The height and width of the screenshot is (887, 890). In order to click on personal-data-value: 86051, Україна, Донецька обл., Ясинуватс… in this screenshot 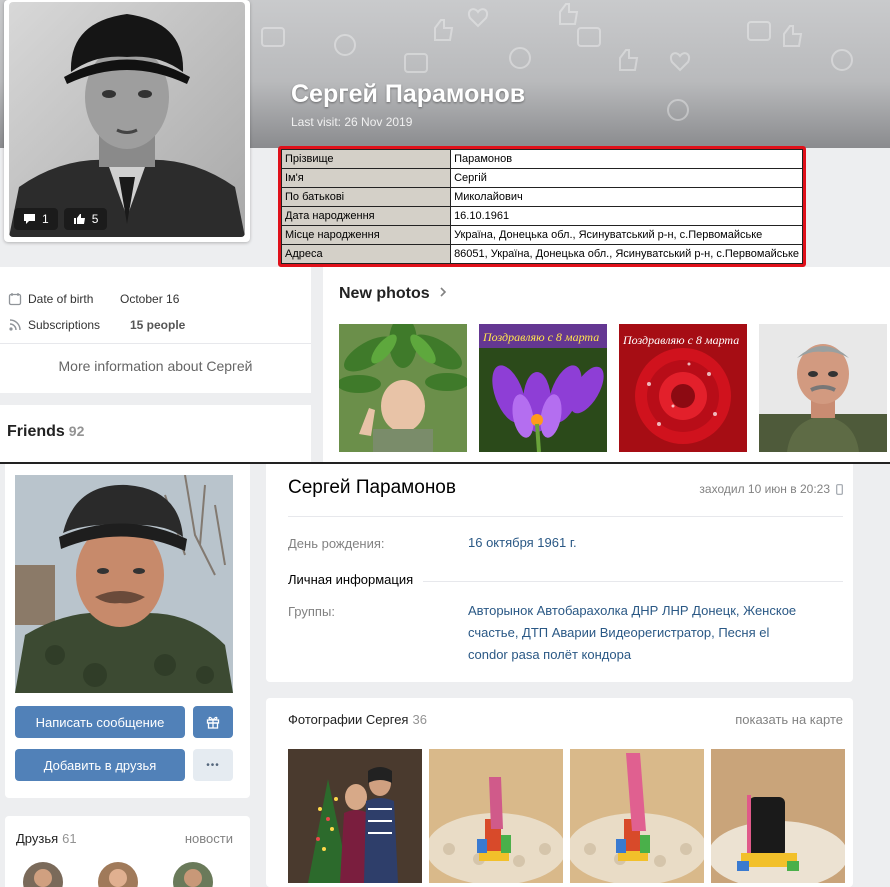, I will do `click(626, 254)`.